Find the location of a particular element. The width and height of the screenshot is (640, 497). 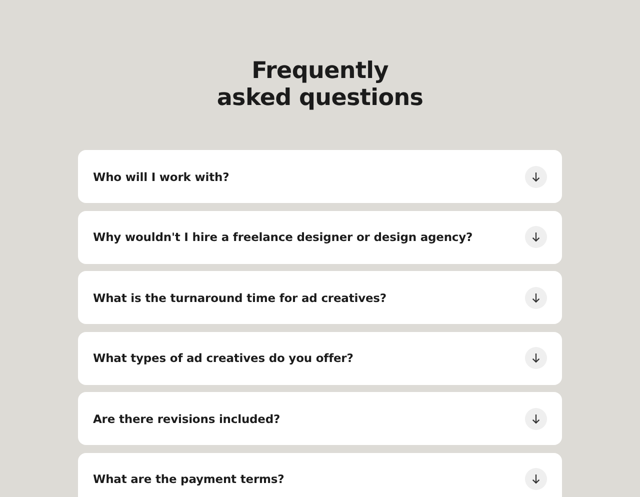

faq-question: Are there revisions included? is located at coordinates (186, 419).